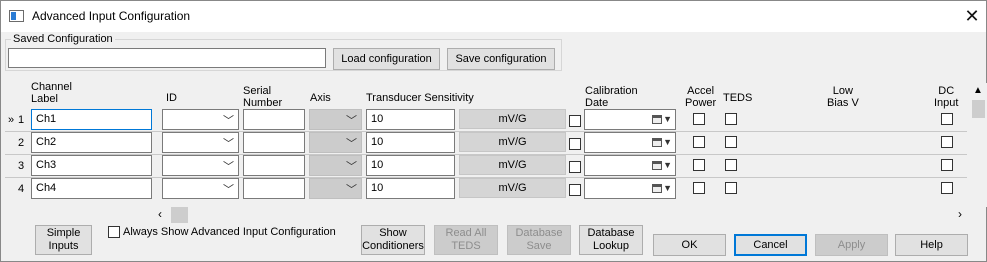  What do you see at coordinates (21, 143) in the screenshot?
I see `row-number: 2` at bounding box center [21, 143].